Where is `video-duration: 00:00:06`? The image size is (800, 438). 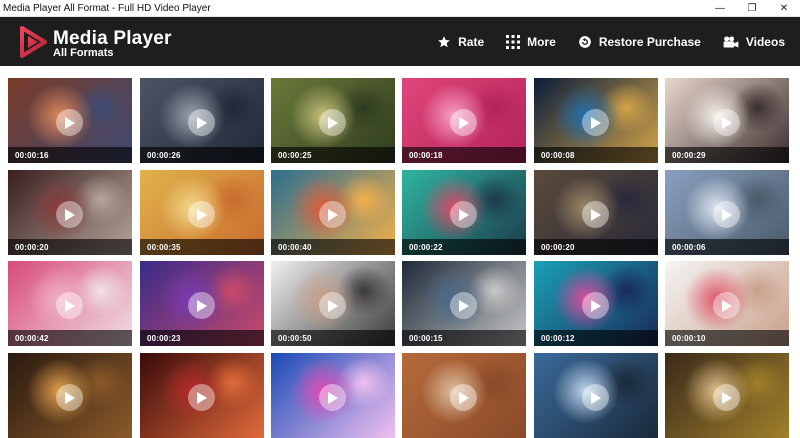 video-duration: 00:00:06 is located at coordinates (689, 247).